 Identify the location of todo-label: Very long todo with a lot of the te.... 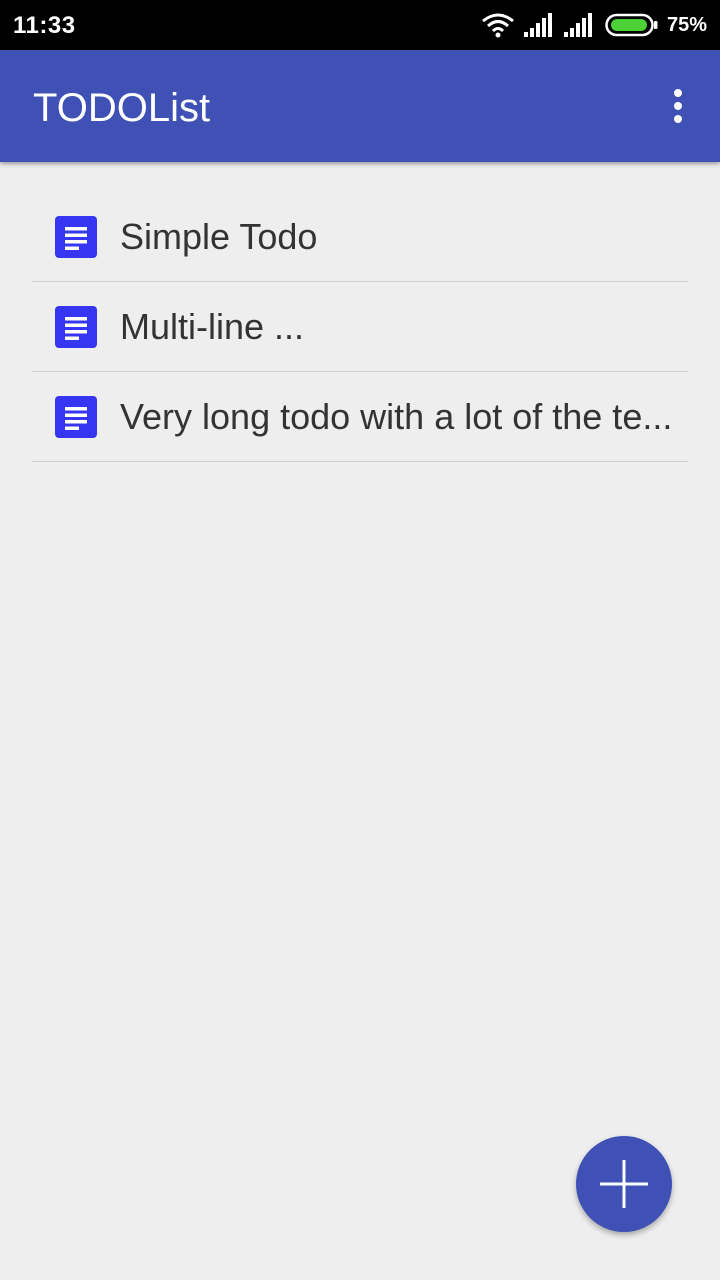
(396, 416).